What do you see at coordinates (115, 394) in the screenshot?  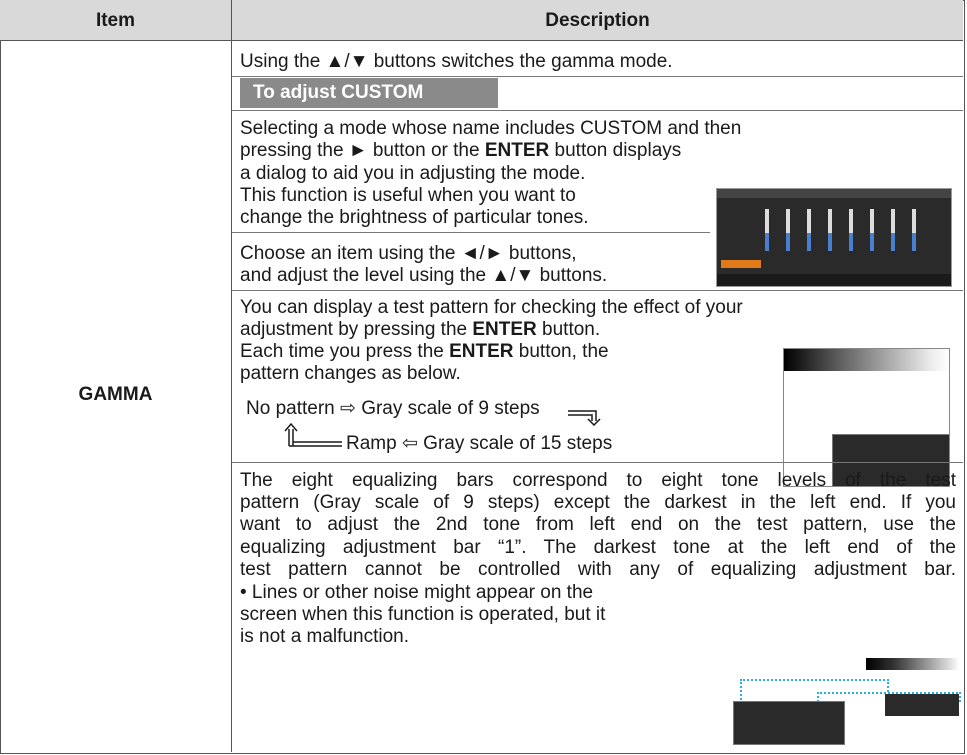 I see `item-gamma: GAMMA` at bounding box center [115, 394].